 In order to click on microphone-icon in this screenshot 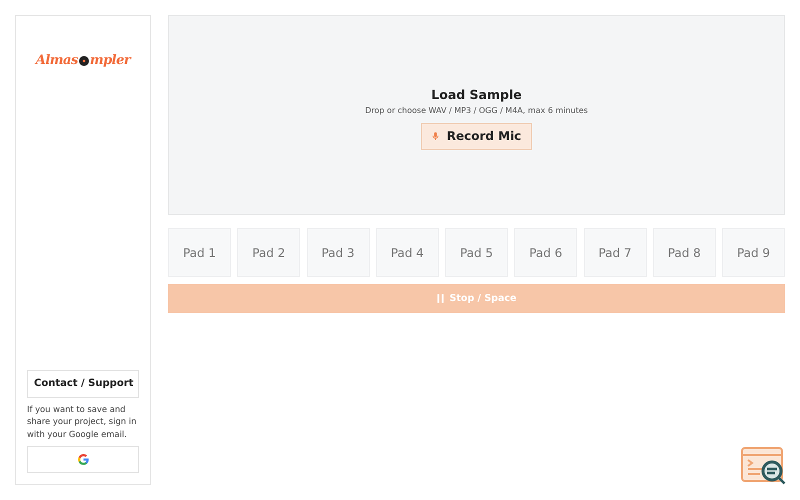, I will do `click(435, 136)`.